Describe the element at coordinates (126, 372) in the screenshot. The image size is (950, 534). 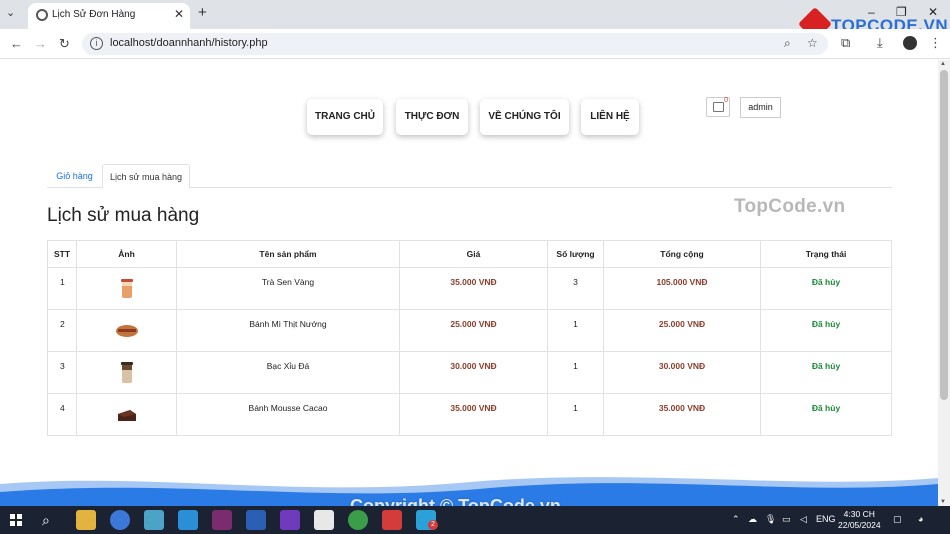
I see `iced-coffee-image` at that location.